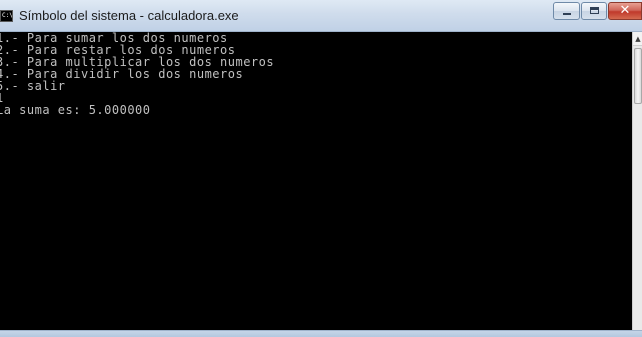  Describe the element at coordinates (122, 74) in the screenshot. I see `menu-option-divide: 4.- Para dividir los dos numeros` at that location.